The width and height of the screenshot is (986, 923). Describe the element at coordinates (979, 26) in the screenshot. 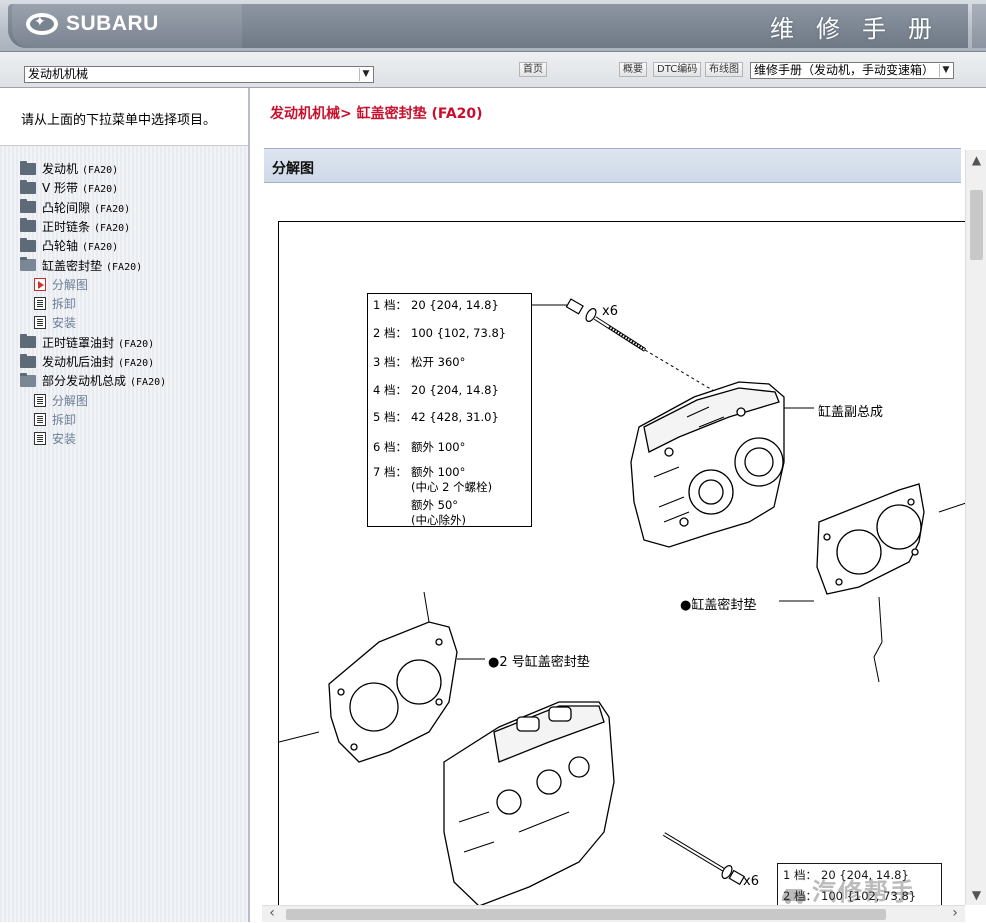

I see `header-right-cap` at that location.